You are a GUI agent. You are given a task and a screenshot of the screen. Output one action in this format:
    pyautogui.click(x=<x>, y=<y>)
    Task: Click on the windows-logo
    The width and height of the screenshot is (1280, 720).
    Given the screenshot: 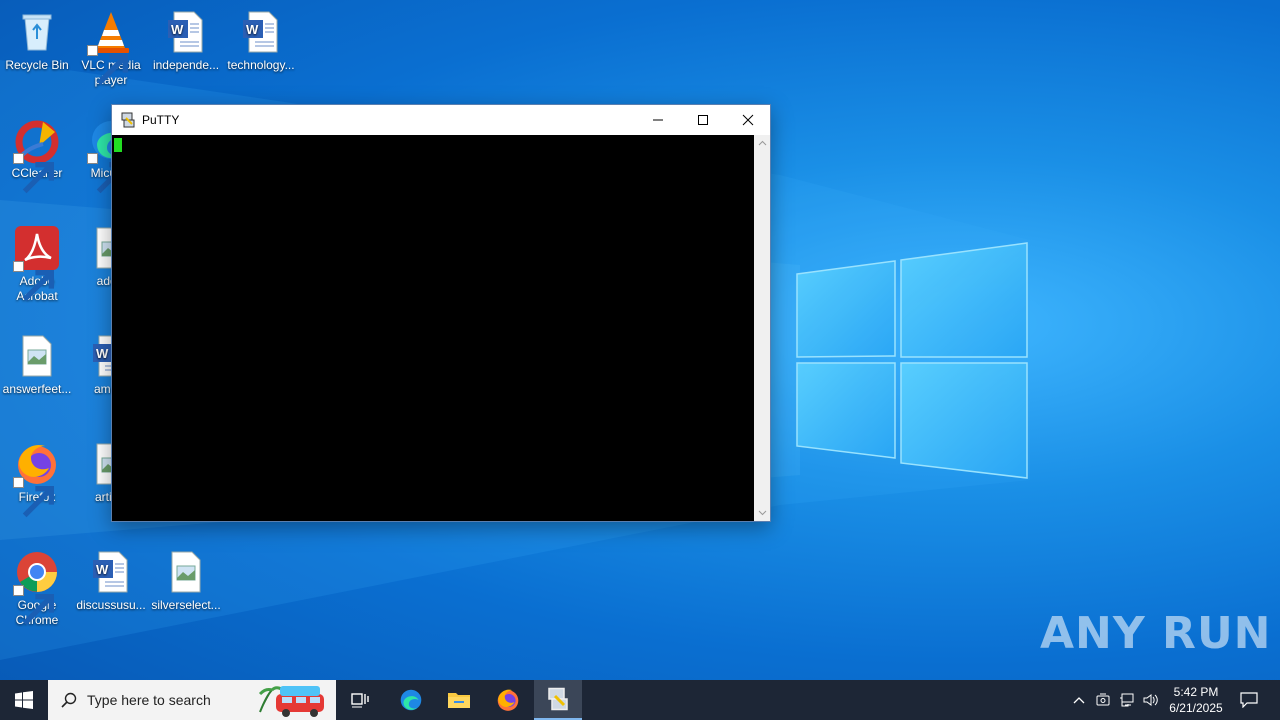 What is the action you would take?
    pyautogui.click(x=912, y=360)
    